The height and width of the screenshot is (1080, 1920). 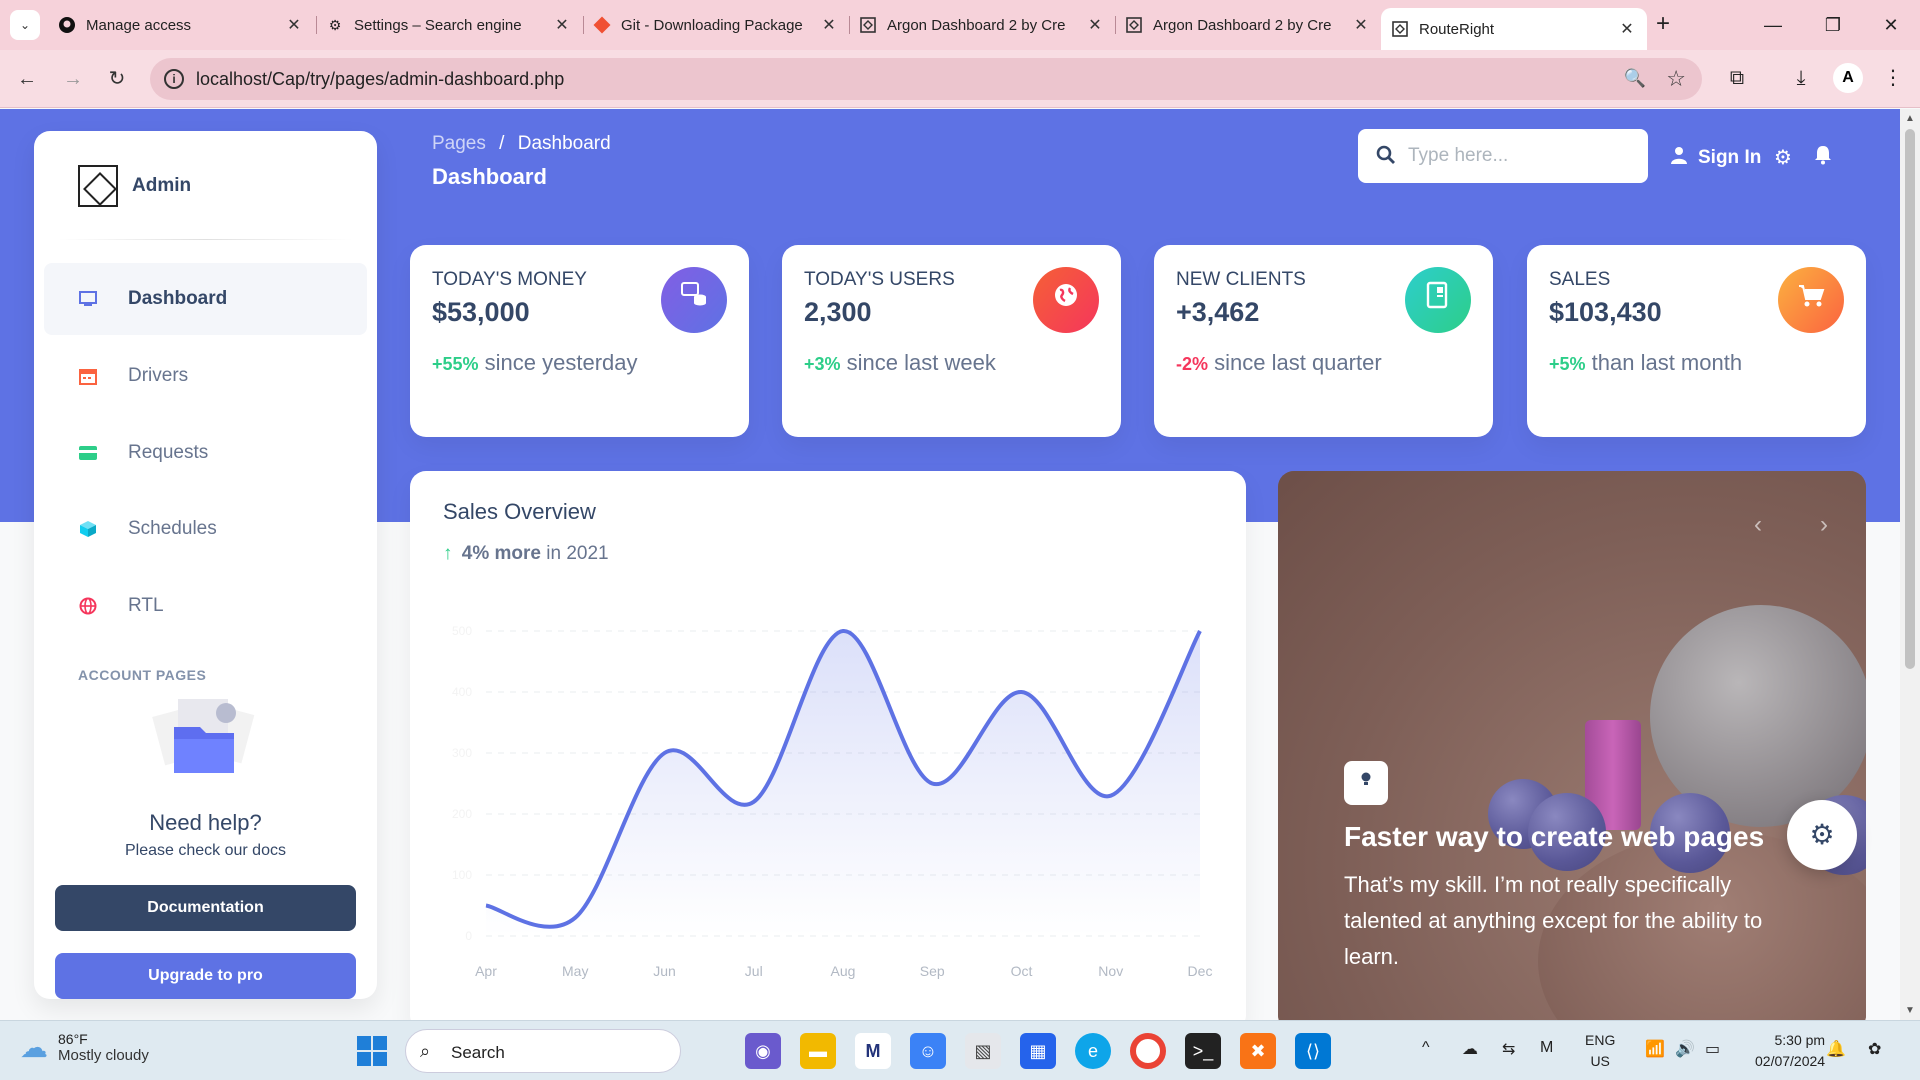 I want to click on windows-start-icon, so click(x=372, y=1051).